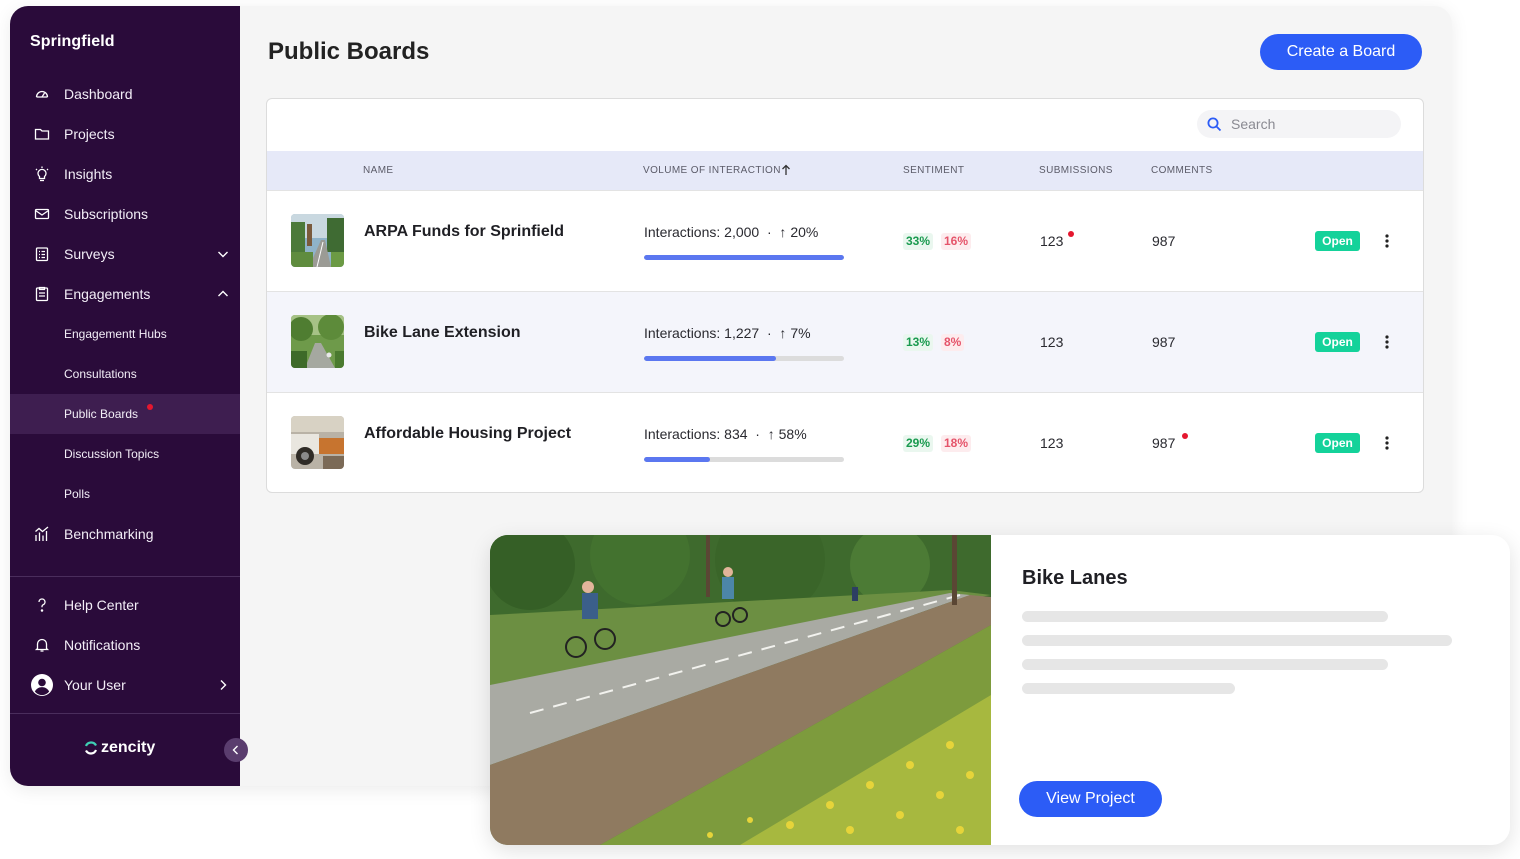 Image resolution: width=1520 pixels, height=859 pixels. Describe the element at coordinates (125, 214) in the screenshot. I see `sidebar-item-subscriptions: Subscriptions` at that location.